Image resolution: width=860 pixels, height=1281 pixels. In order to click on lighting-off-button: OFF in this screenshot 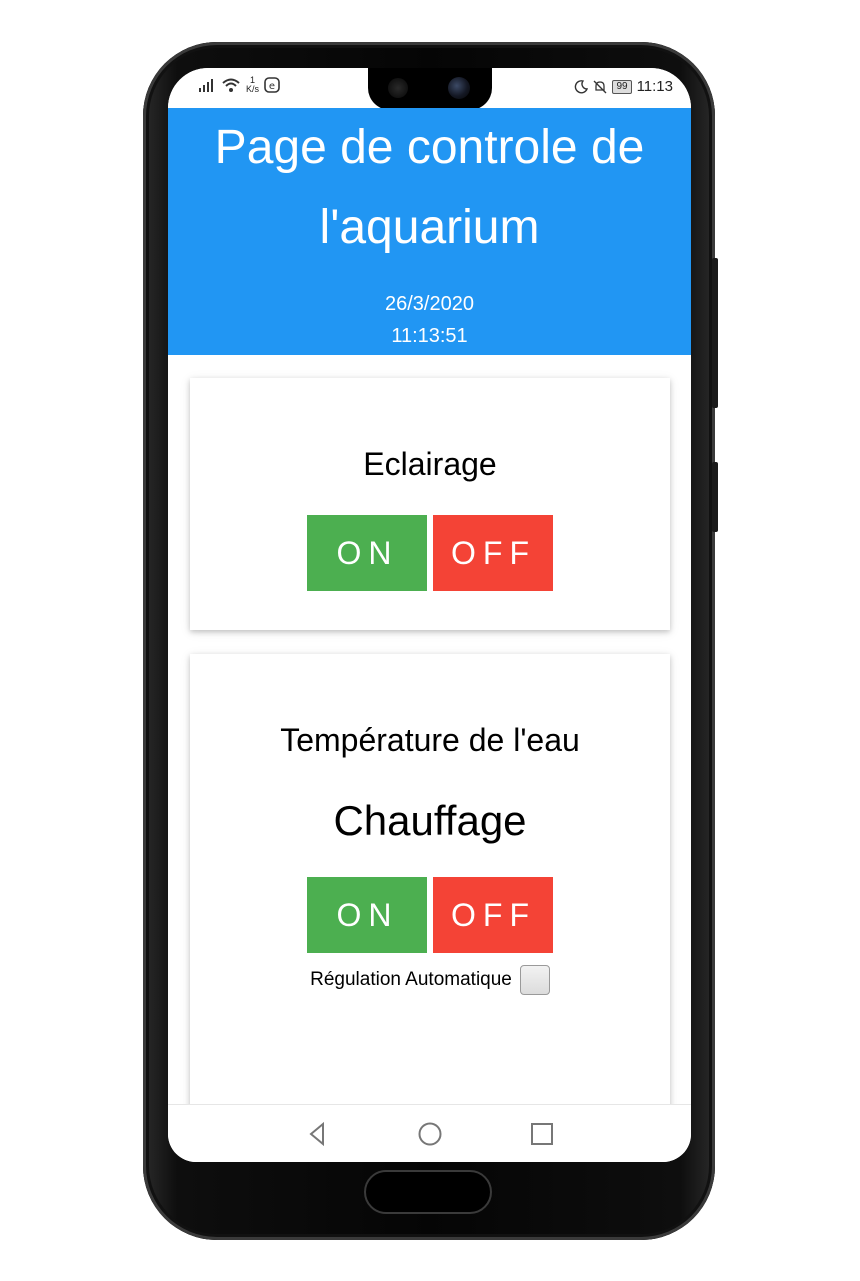, I will do `click(493, 553)`.